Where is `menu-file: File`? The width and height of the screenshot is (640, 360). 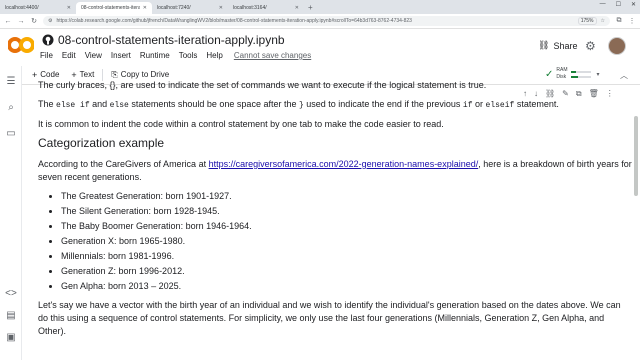
menu-file: File is located at coordinates (46, 55).